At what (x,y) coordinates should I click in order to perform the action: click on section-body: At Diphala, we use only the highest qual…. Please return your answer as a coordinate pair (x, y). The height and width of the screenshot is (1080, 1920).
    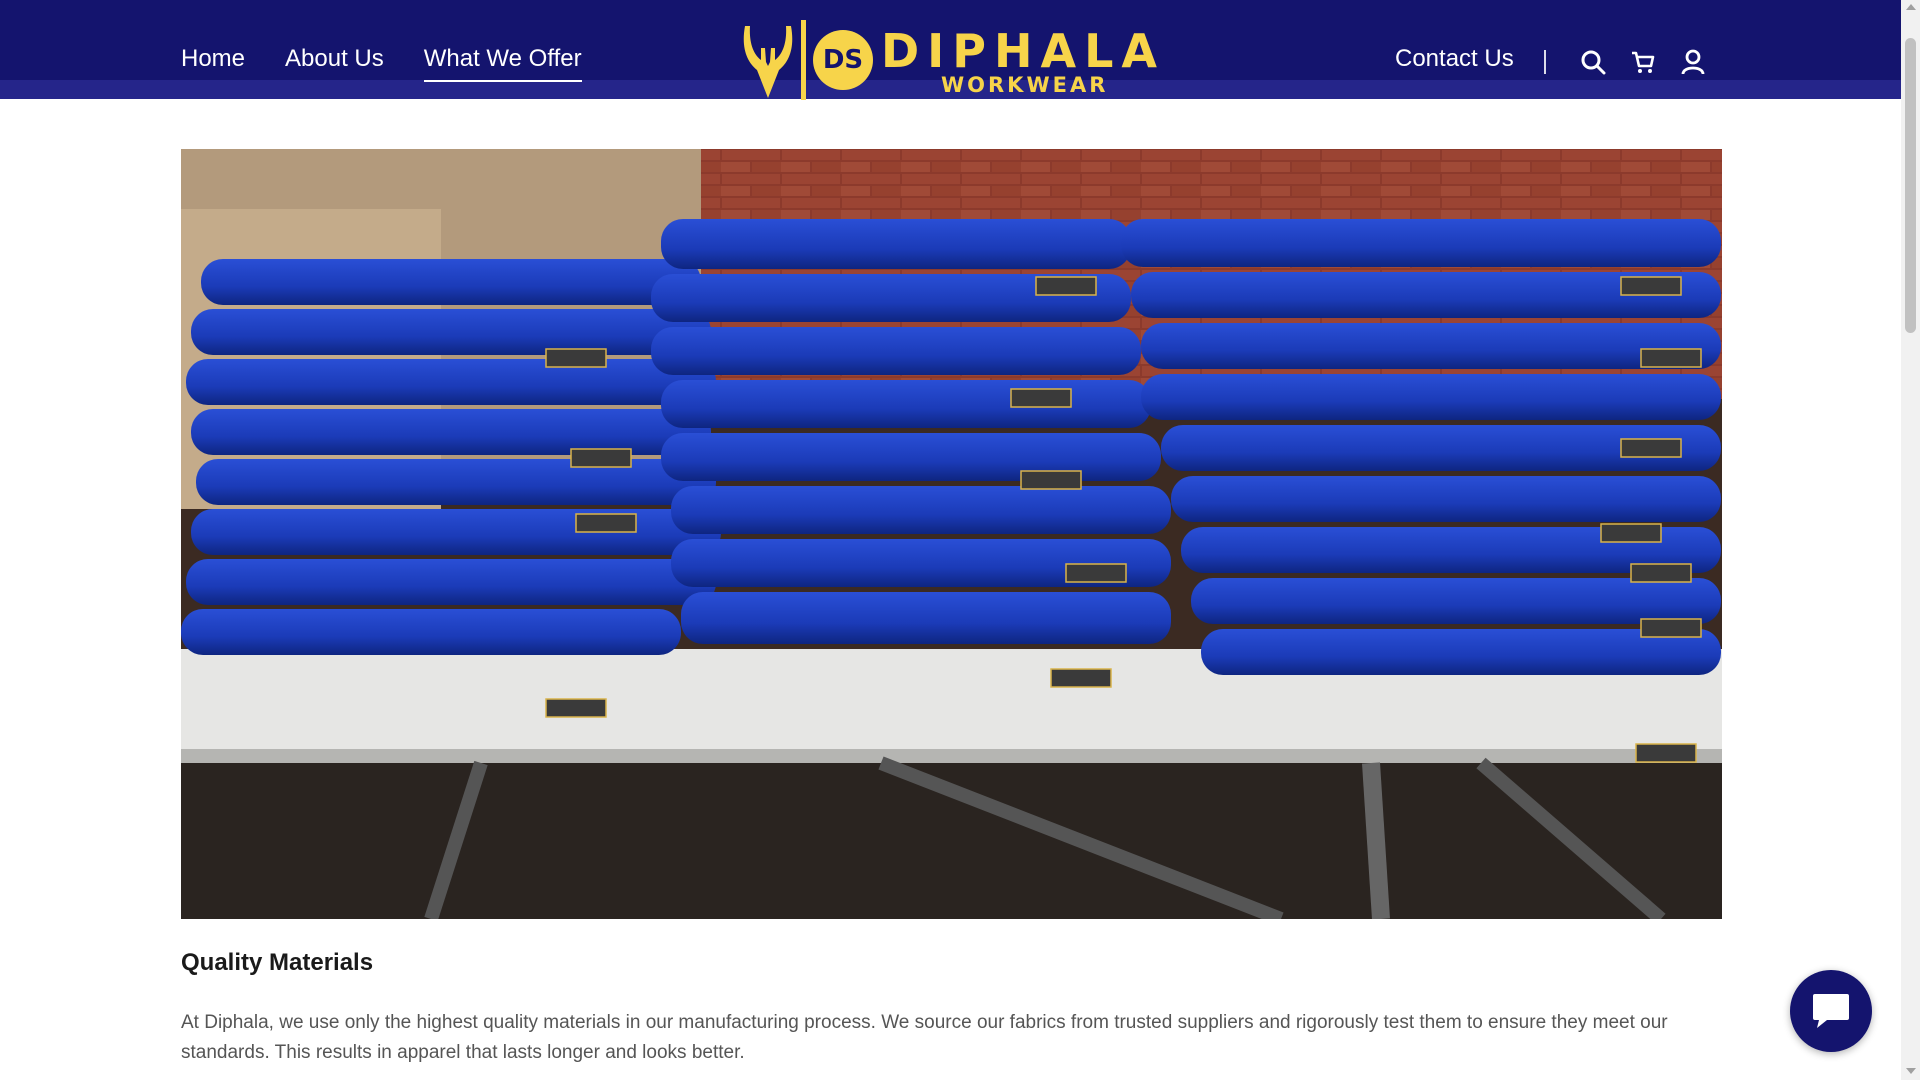
    Looking at the image, I should click on (924, 1037).